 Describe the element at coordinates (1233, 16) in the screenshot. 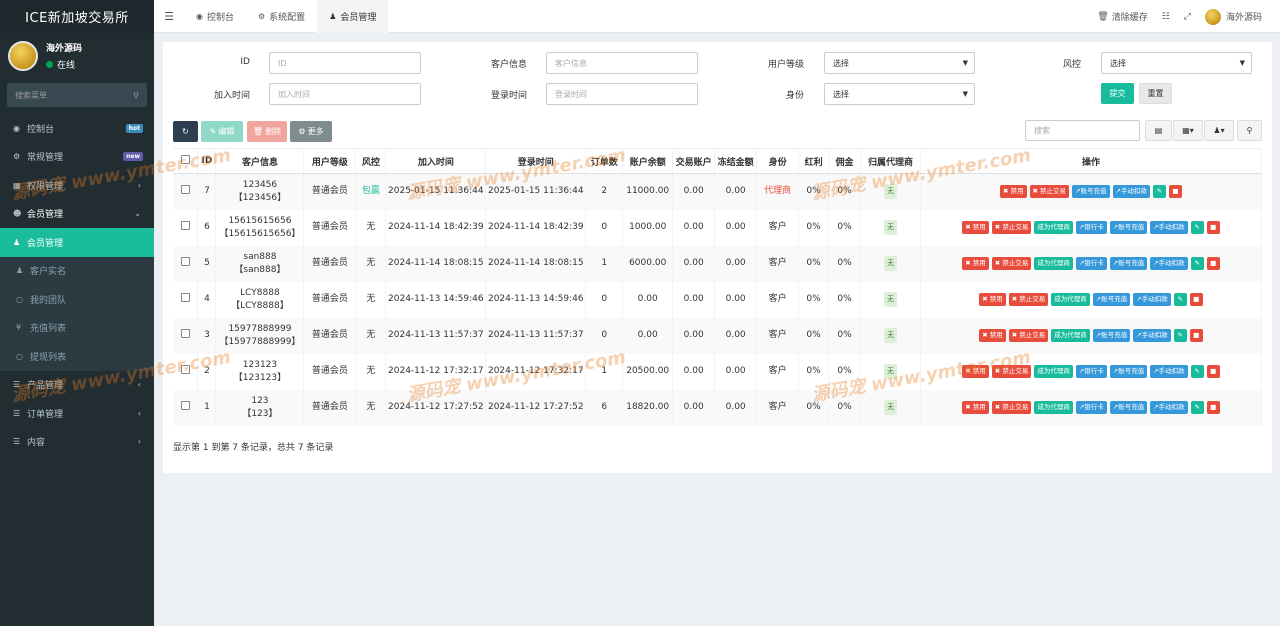

I see `top-user-menu: 海外源码` at that location.